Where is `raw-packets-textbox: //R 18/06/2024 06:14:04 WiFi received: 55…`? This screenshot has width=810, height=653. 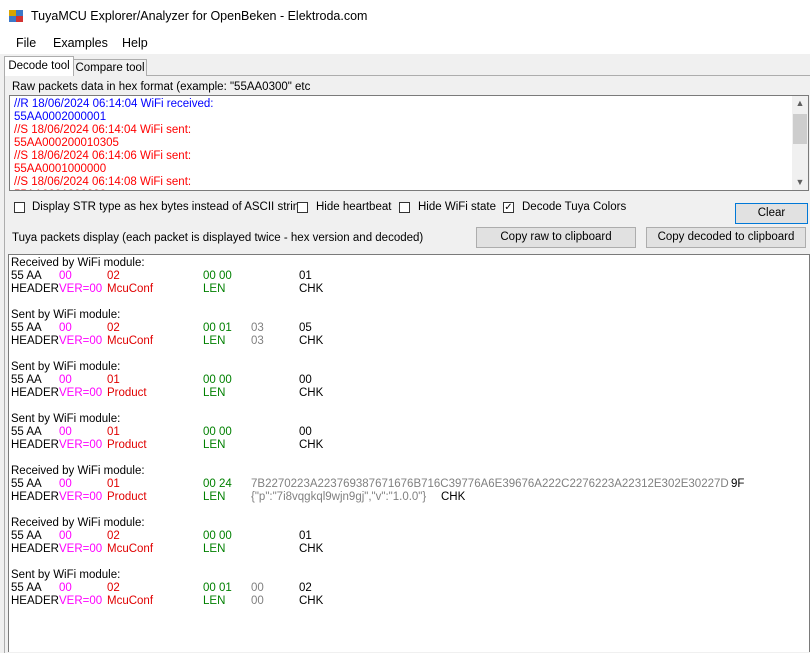 raw-packets-textbox: //R 18/06/2024 06:14:04 WiFi received: 55… is located at coordinates (409, 143).